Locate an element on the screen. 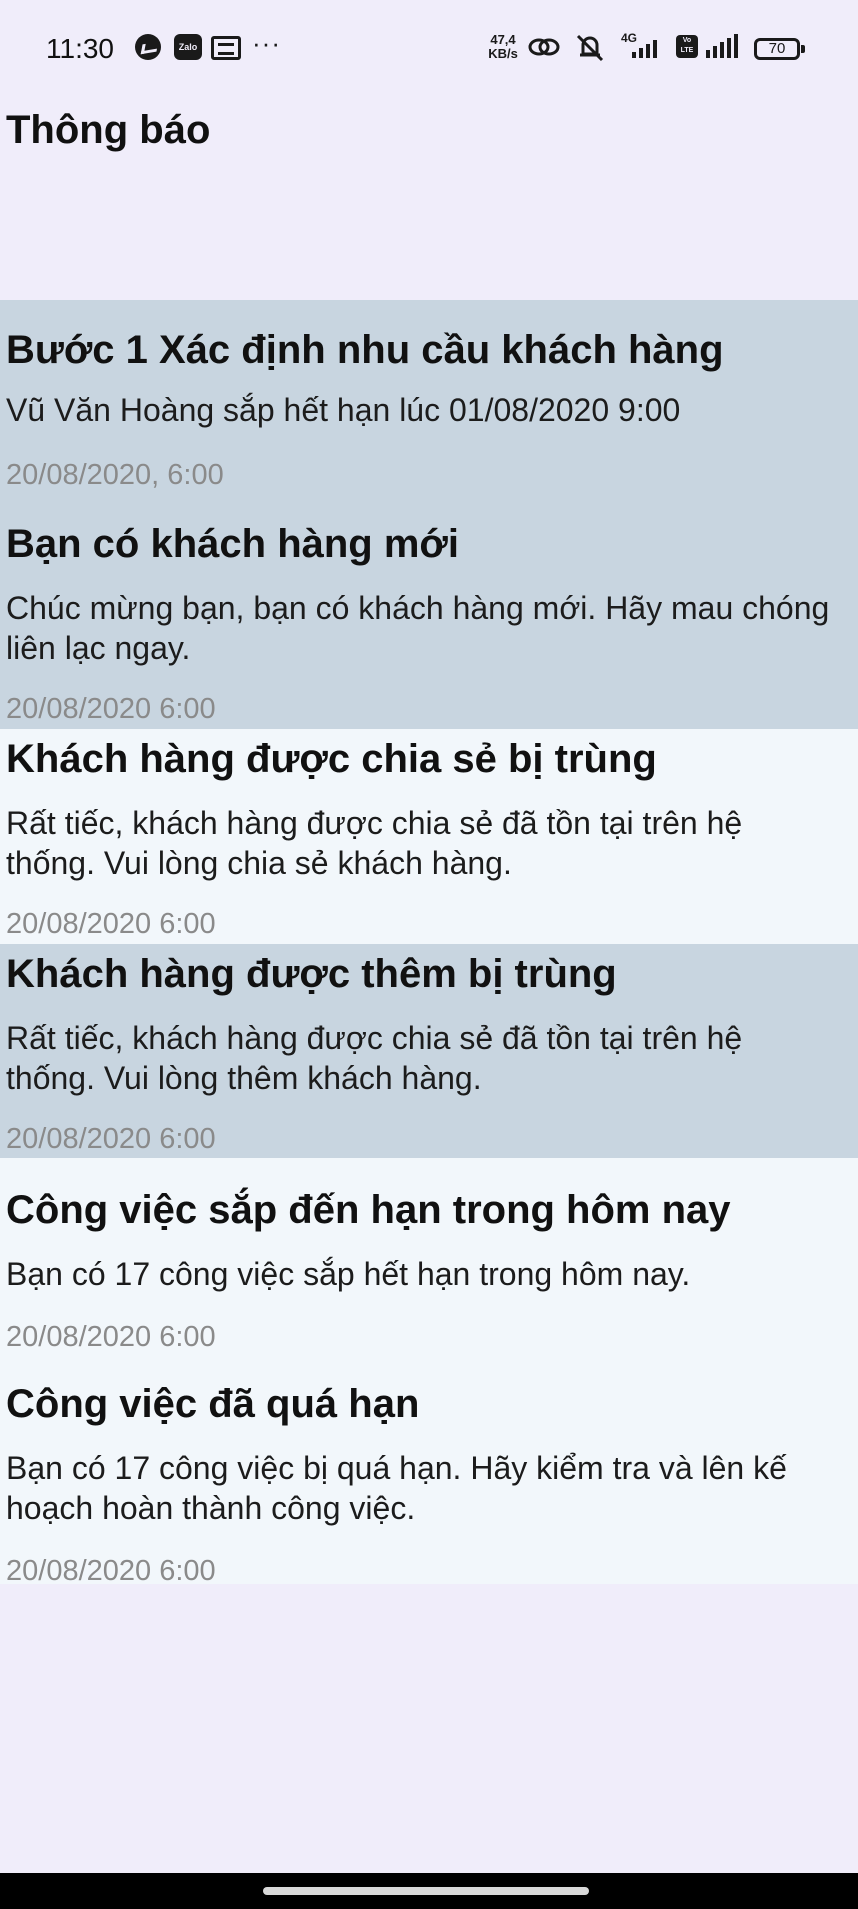  page-title: Thông báo is located at coordinates (108, 130).